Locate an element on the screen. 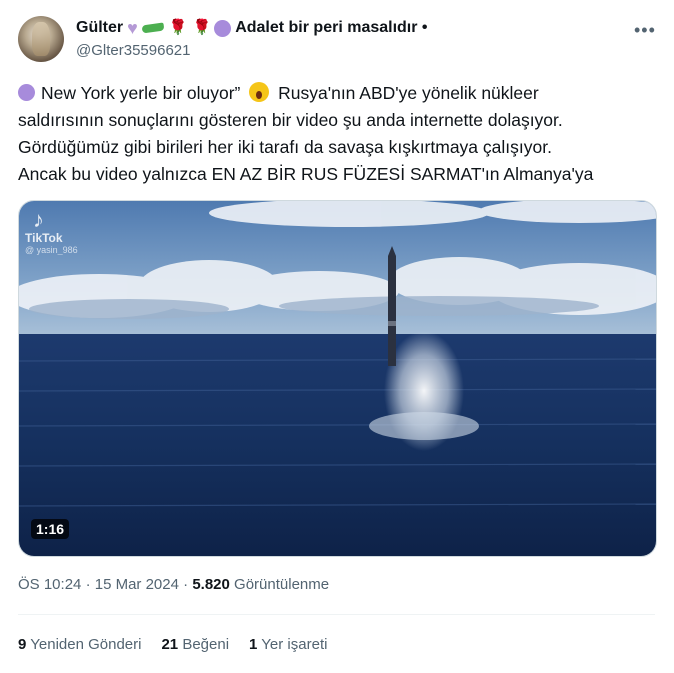 The image size is (674, 673). video-duration-badge: 1:16 is located at coordinates (50, 529).